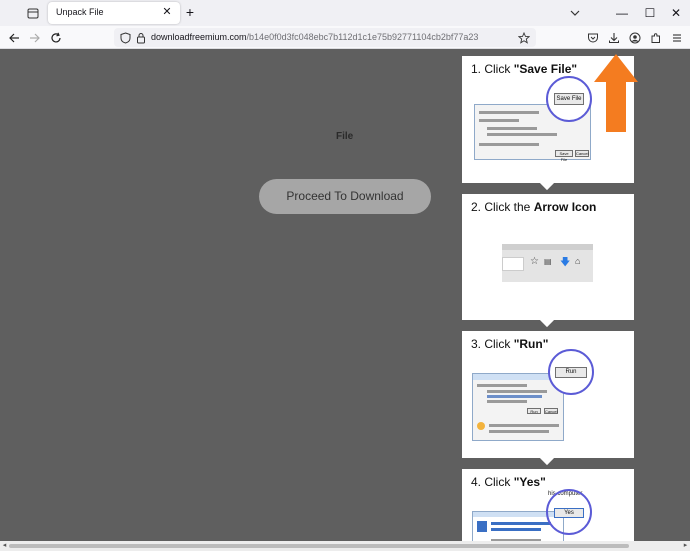 Image resolution: width=690 pixels, height=551 pixels. I want to click on lock-icon, so click(140, 37).